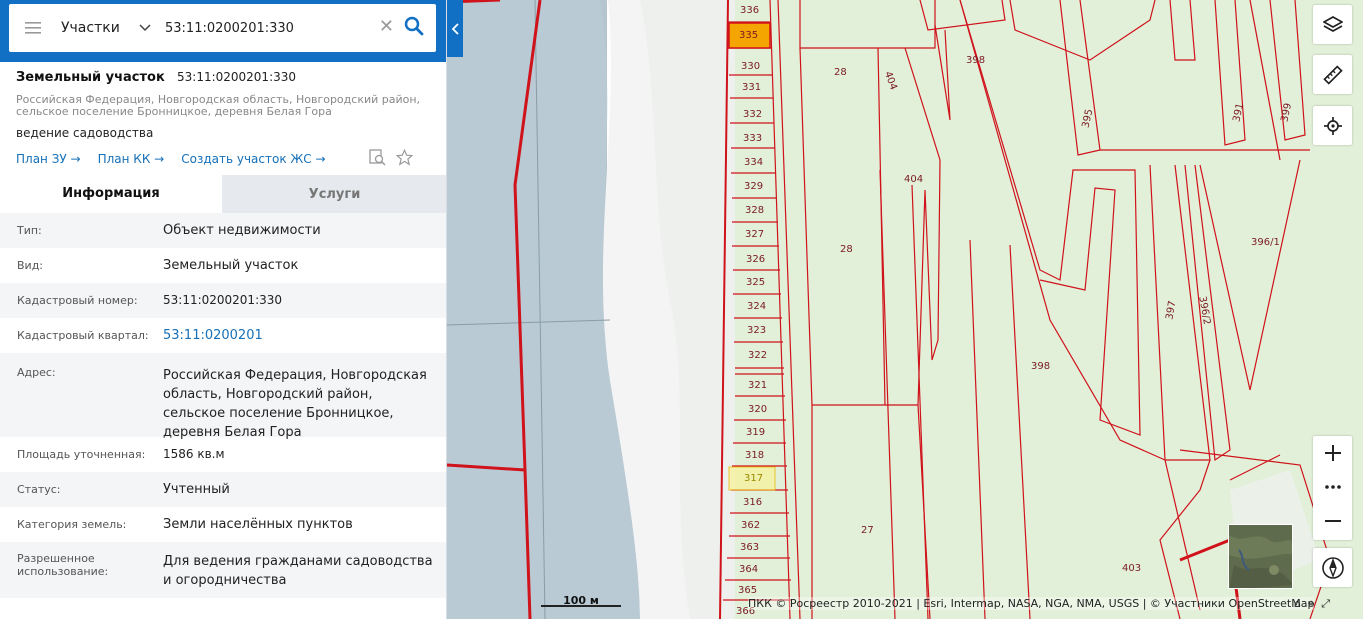  I want to click on row-value: 1586 кв.м, so click(194, 454).